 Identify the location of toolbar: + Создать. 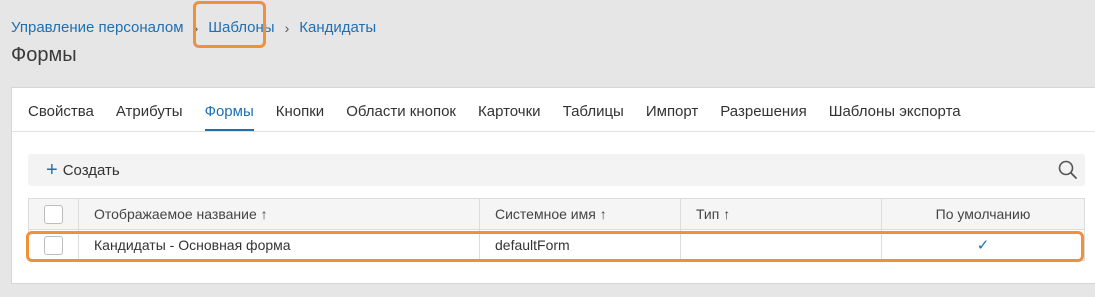
(556, 170).